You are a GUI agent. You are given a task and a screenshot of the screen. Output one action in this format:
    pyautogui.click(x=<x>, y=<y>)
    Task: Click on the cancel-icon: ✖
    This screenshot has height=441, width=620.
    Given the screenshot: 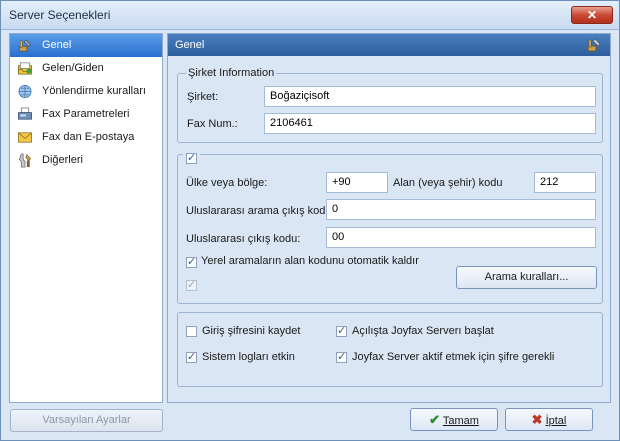 What is the action you would take?
    pyautogui.click(x=537, y=419)
    